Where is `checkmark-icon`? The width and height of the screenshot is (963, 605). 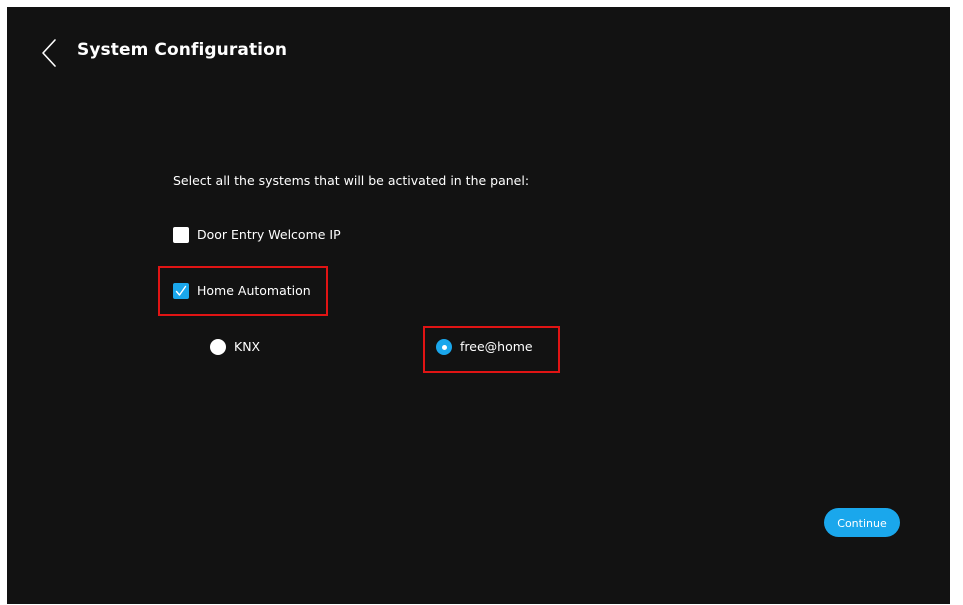
checkmark-icon is located at coordinates (181, 290).